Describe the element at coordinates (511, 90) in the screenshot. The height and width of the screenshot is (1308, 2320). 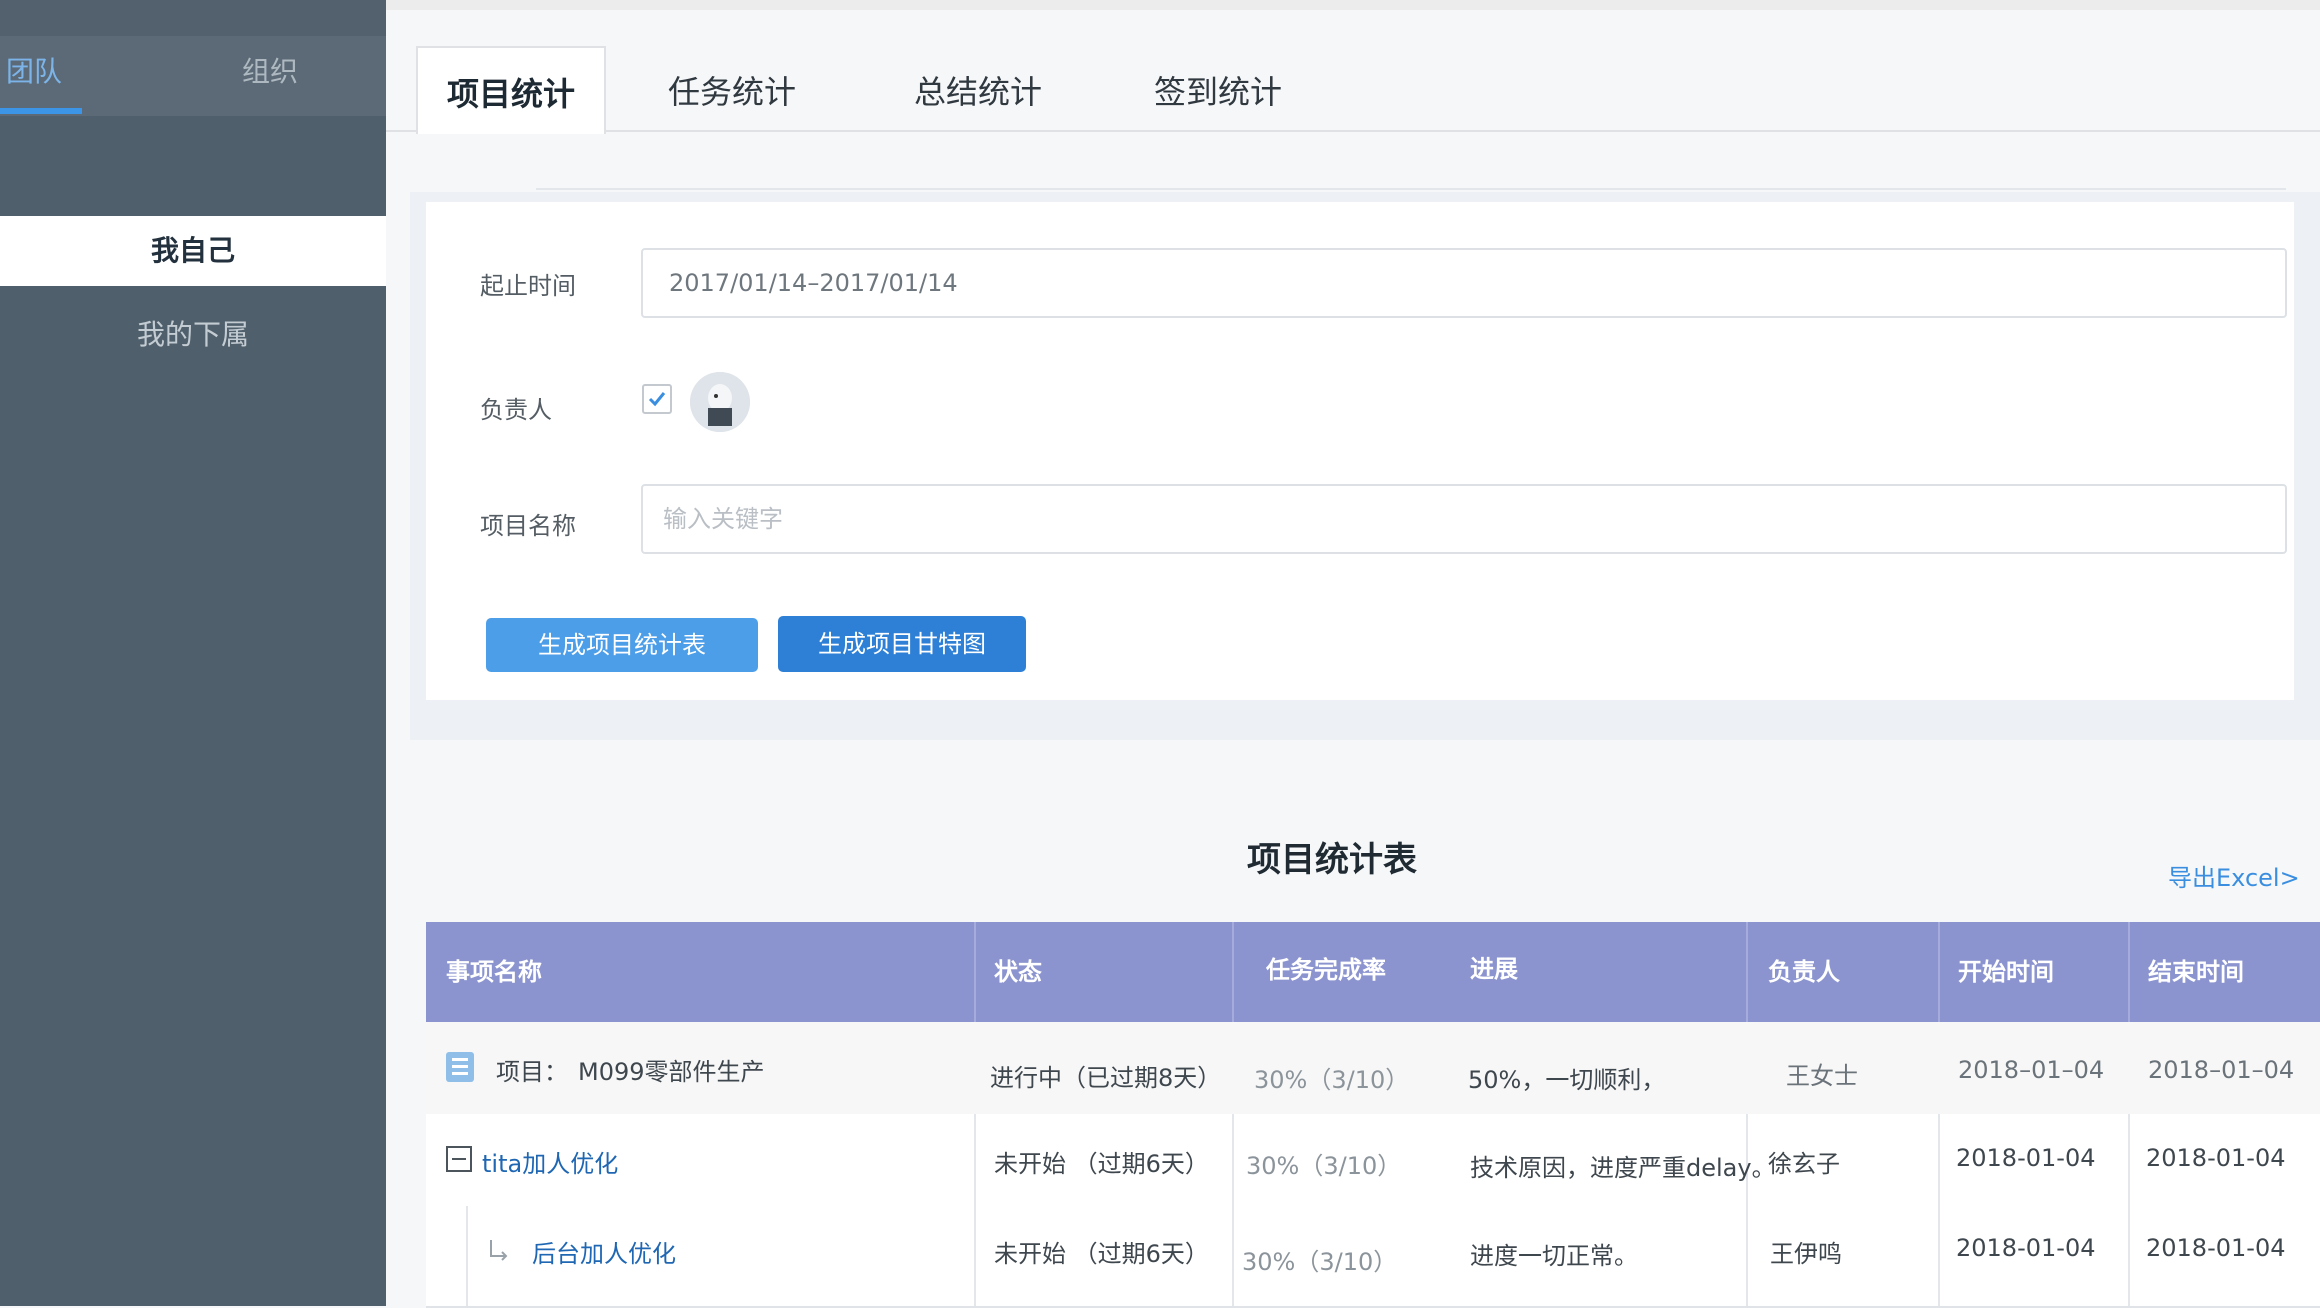
I see `tab-project-stats: 项目统计` at that location.